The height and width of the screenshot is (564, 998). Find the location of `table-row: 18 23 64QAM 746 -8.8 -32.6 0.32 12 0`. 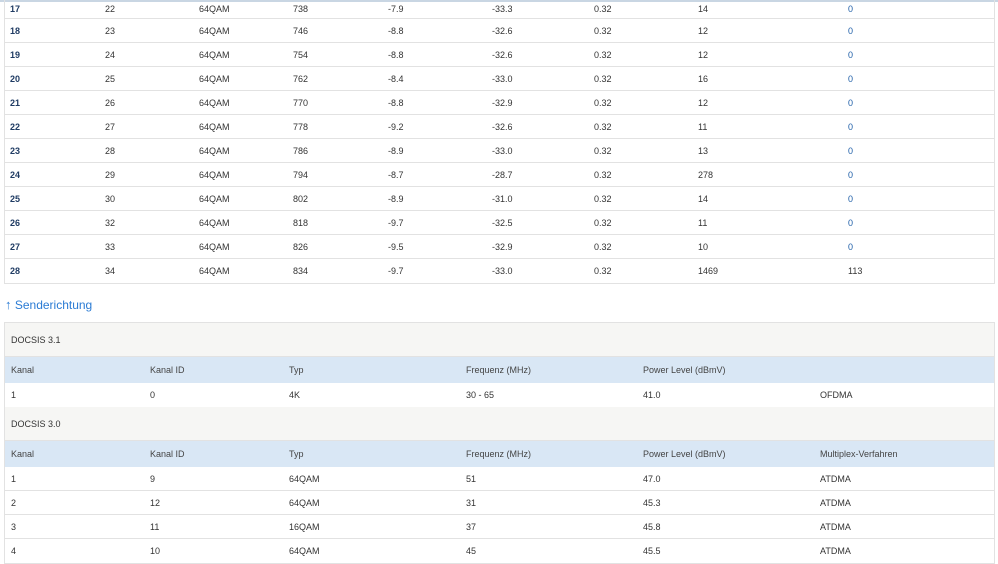

table-row: 18 23 64QAM 746 -8.8 -32.6 0.32 12 0 is located at coordinates (499, 31).